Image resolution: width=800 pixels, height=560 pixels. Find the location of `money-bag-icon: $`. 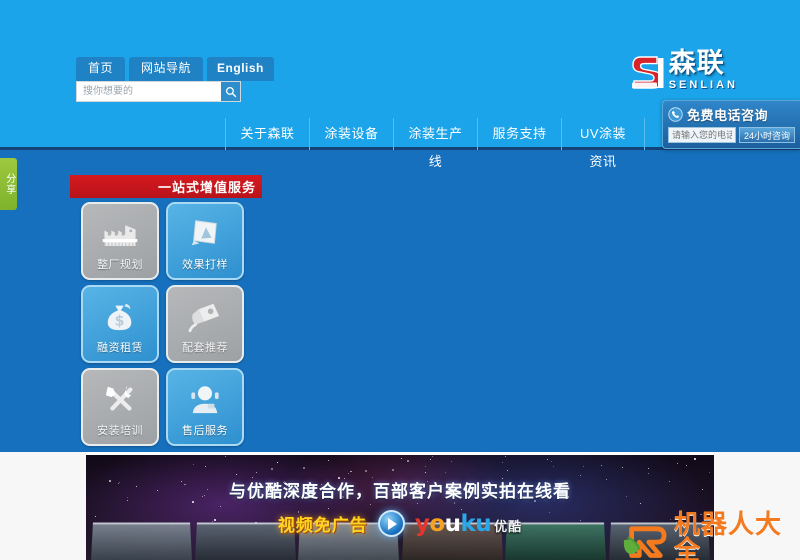

money-bag-icon: $ is located at coordinates (120, 316).